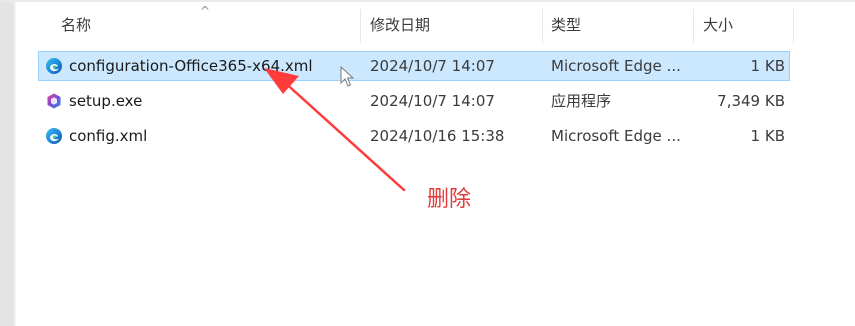 The width and height of the screenshot is (855, 326). I want to click on annotation-label: 删除, so click(449, 199).